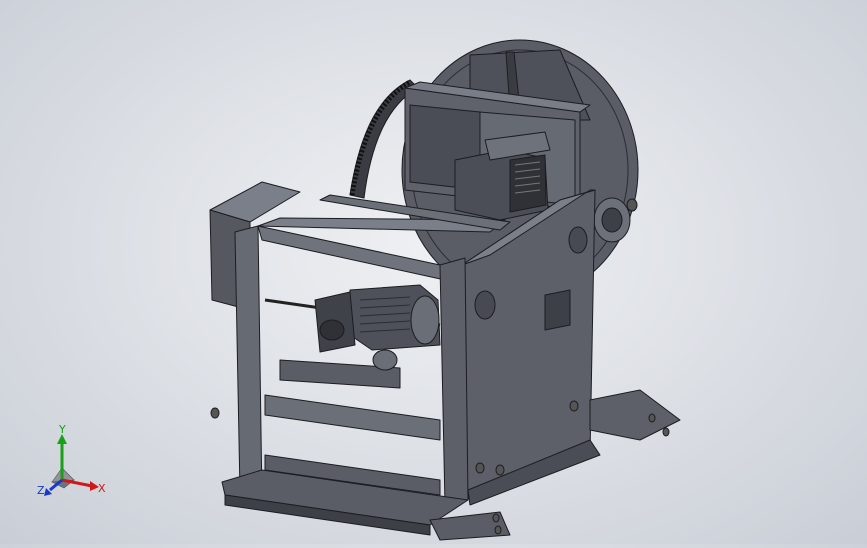 This screenshot has height=548, width=867. What do you see at coordinates (41, 490) in the screenshot?
I see `z-axis-label: Z` at bounding box center [41, 490].